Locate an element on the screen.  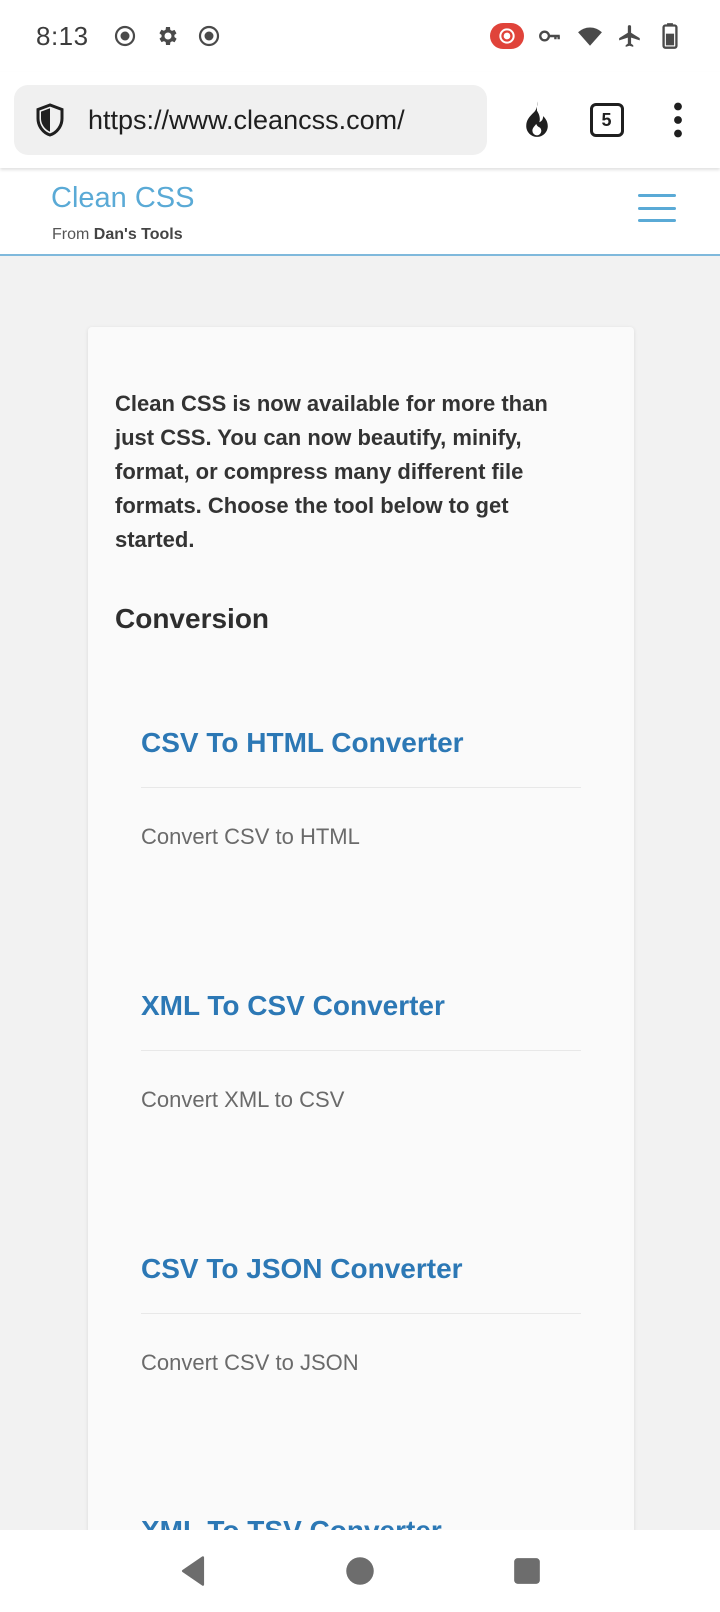
site-subtitle: From Dan's Tools is located at coordinates (117, 235).